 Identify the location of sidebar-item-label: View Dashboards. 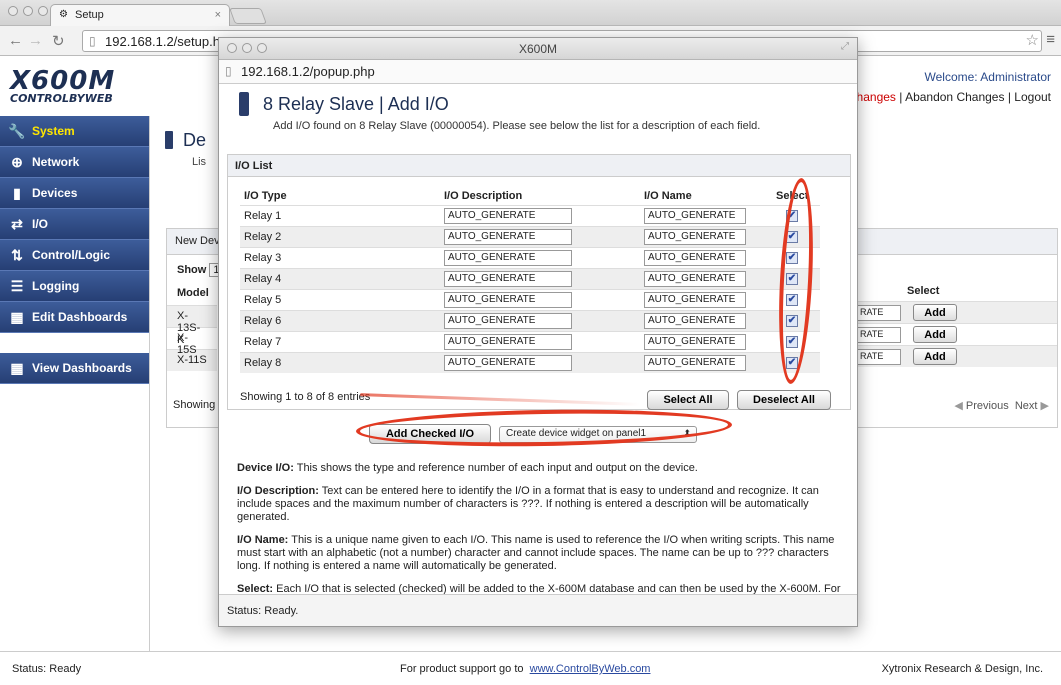
(82, 368).